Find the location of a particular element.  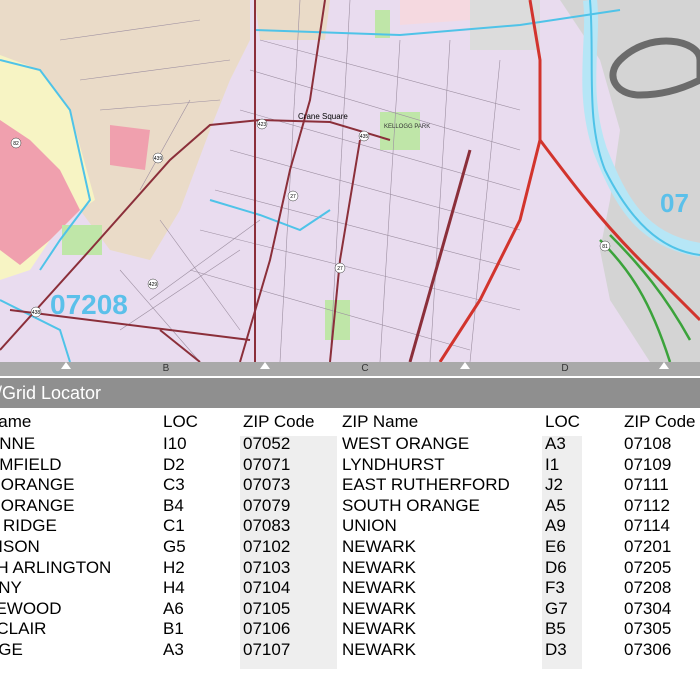

route-shield: 423 is located at coordinates (262, 125).